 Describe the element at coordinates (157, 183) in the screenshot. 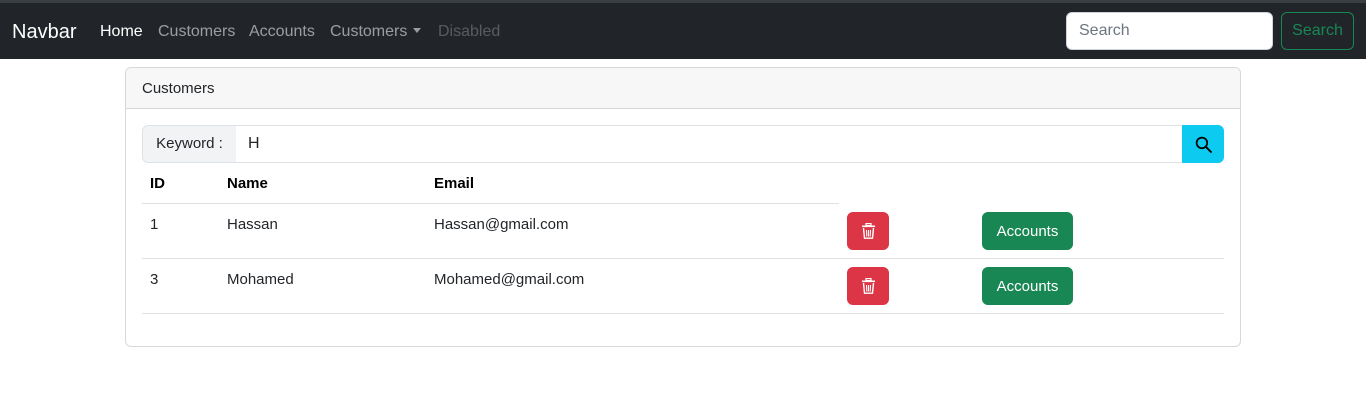

I see `column-header-id: ID` at that location.